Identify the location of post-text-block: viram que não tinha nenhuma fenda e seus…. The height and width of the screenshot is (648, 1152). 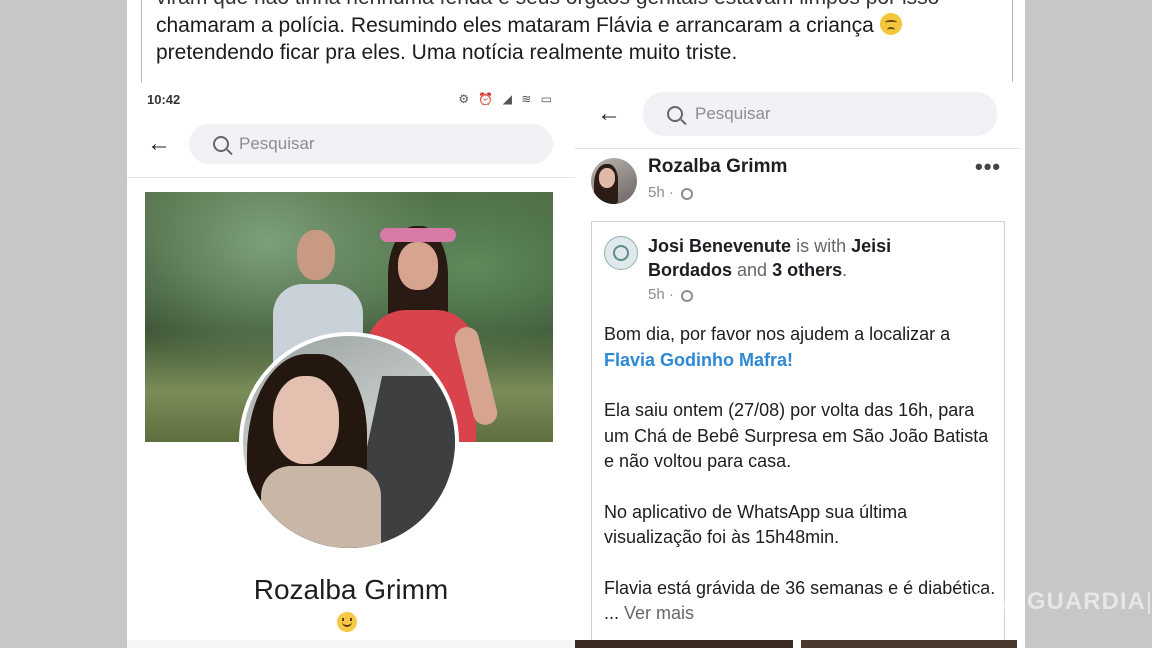
(577, 41).